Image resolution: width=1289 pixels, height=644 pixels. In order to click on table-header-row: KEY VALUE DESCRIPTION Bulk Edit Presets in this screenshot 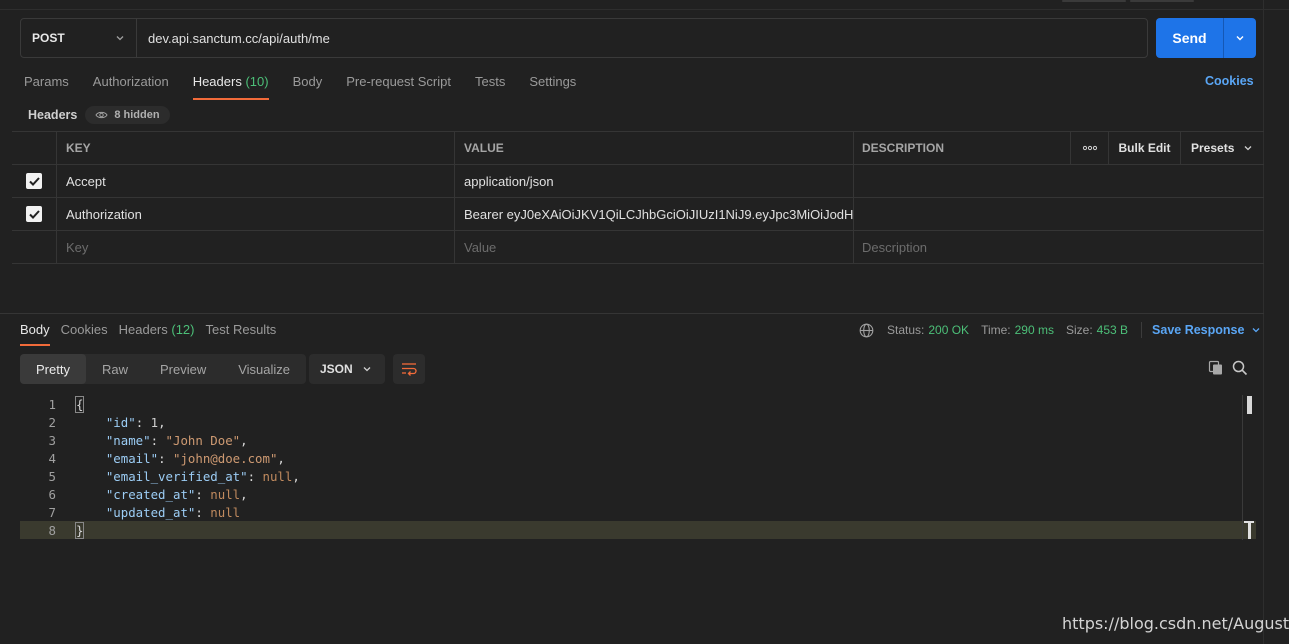, I will do `click(638, 148)`.